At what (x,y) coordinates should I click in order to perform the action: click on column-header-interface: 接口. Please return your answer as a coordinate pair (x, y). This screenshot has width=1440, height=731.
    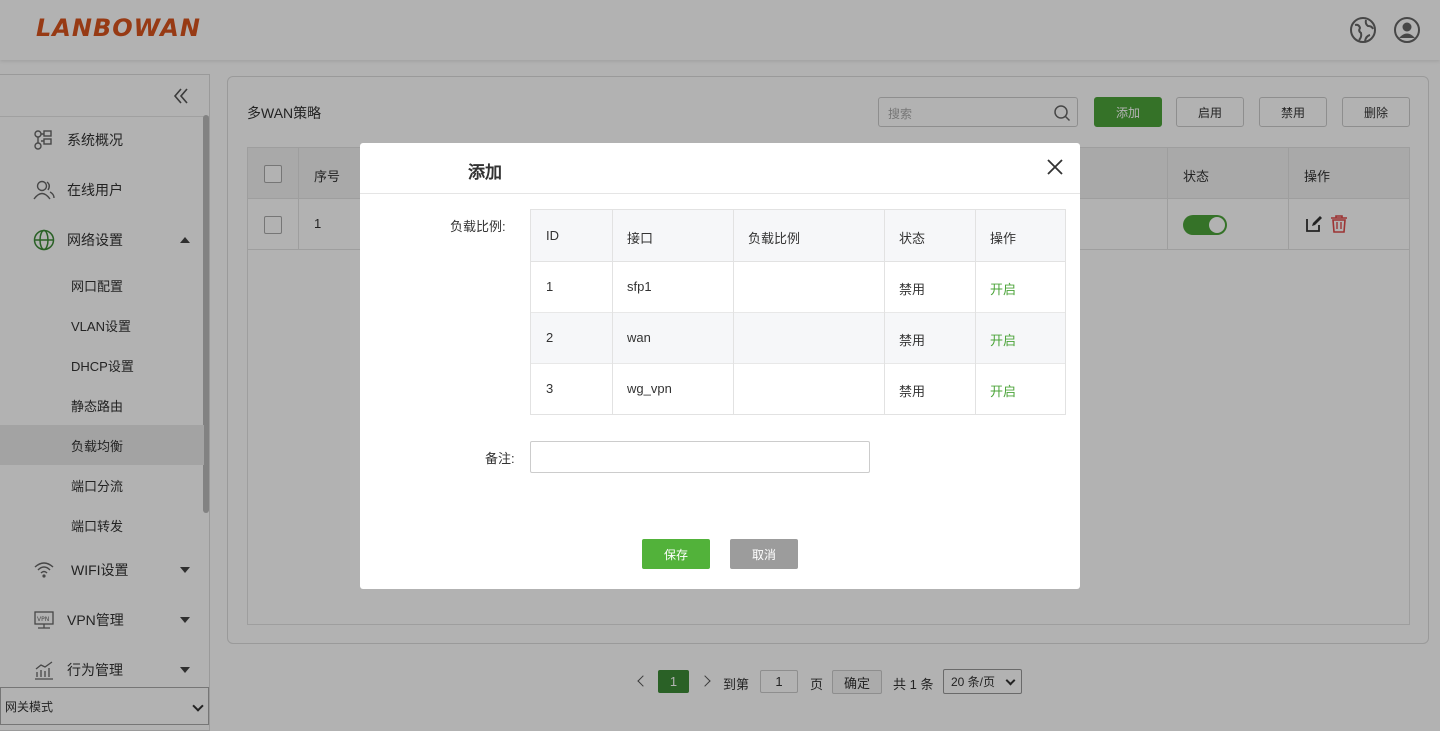
    Looking at the image, I should click on (640, 238).